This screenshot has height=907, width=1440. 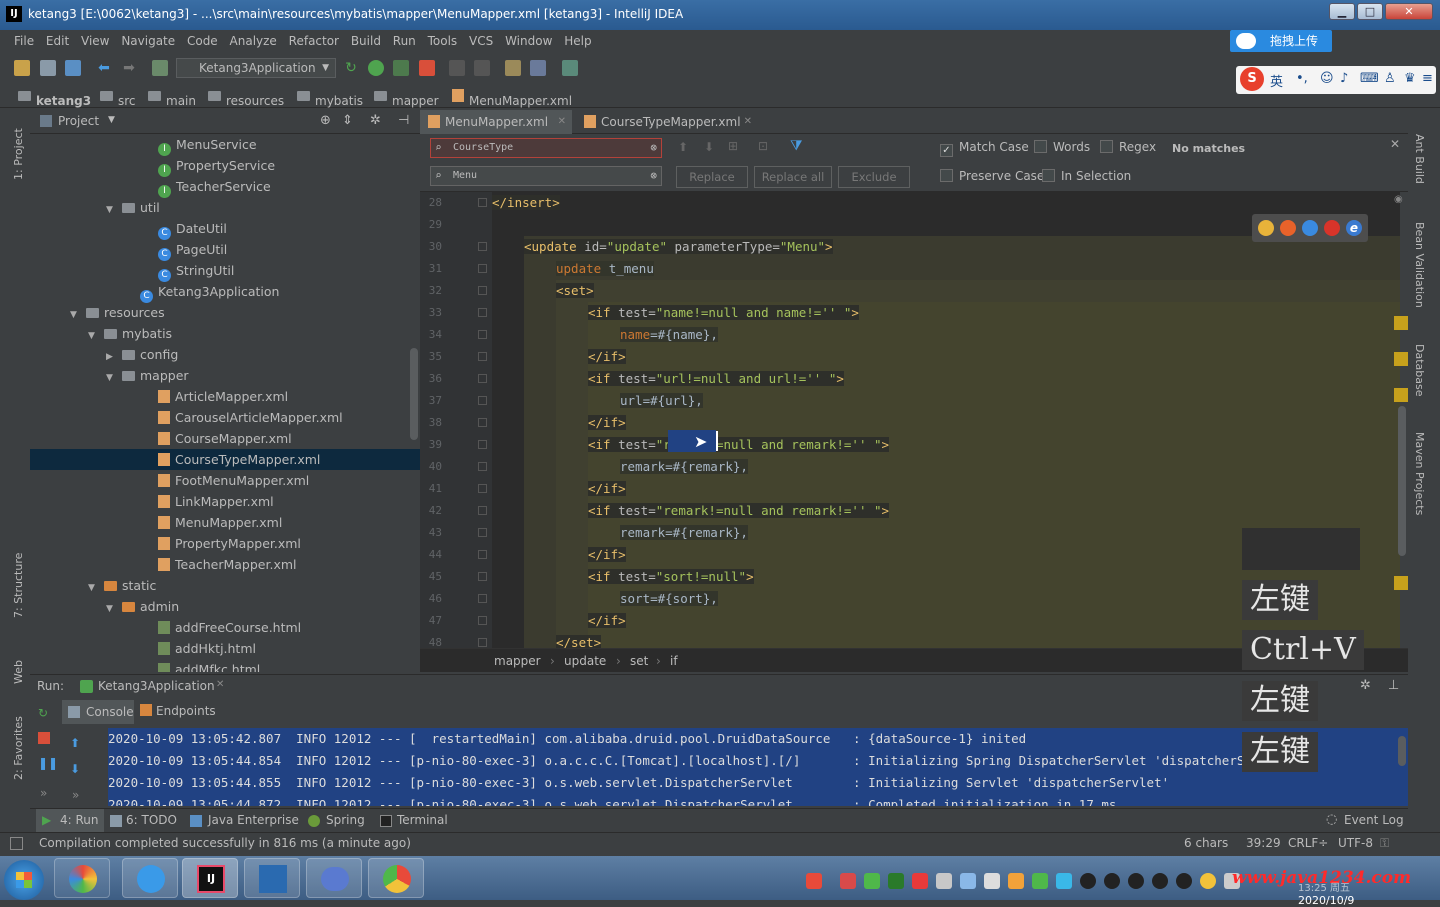 What do you see at coordinates (111, 120) in the screenshot?
I see `chevron-down-icon: ▼` at bounding box center [111, 120].